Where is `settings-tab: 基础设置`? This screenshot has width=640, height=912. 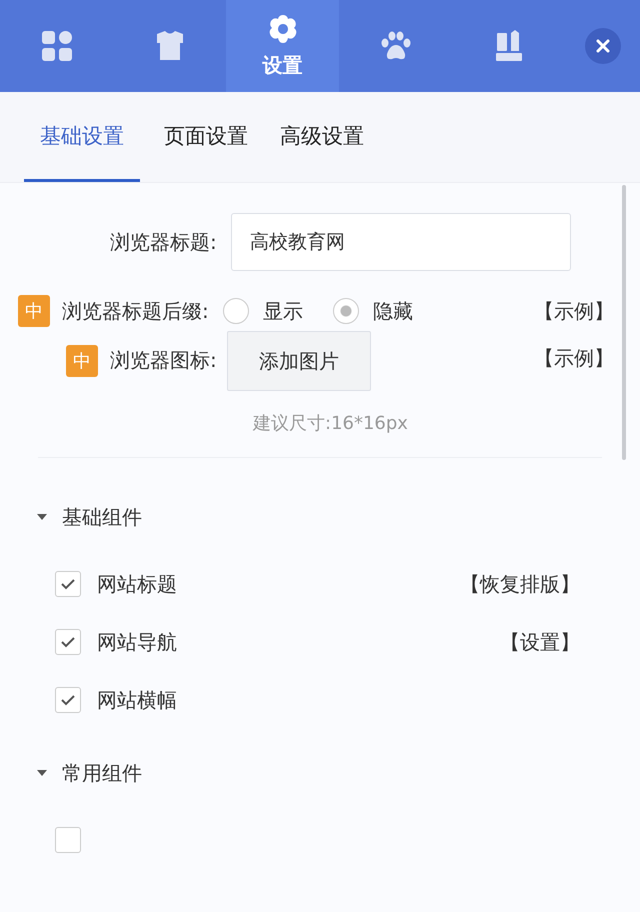 settings-tab: 基础设置 is located at coordinates (82, 137).